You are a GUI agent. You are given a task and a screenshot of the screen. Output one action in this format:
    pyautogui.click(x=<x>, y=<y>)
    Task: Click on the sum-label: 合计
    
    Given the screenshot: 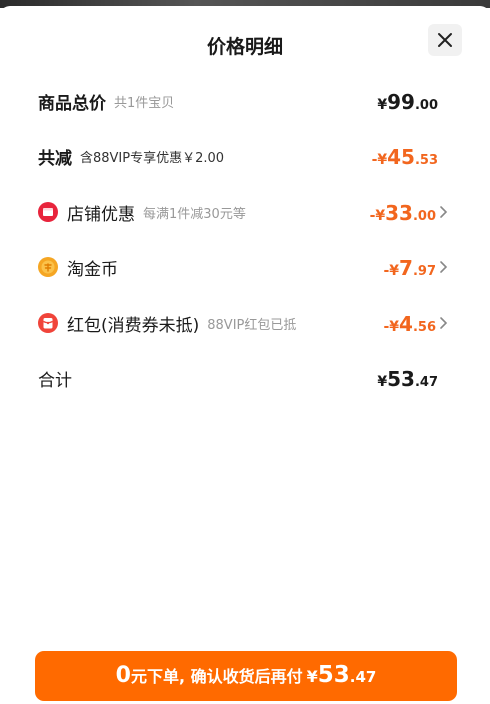 What is the action you would take?
    pyautogui.click(x=55, y=380)
    